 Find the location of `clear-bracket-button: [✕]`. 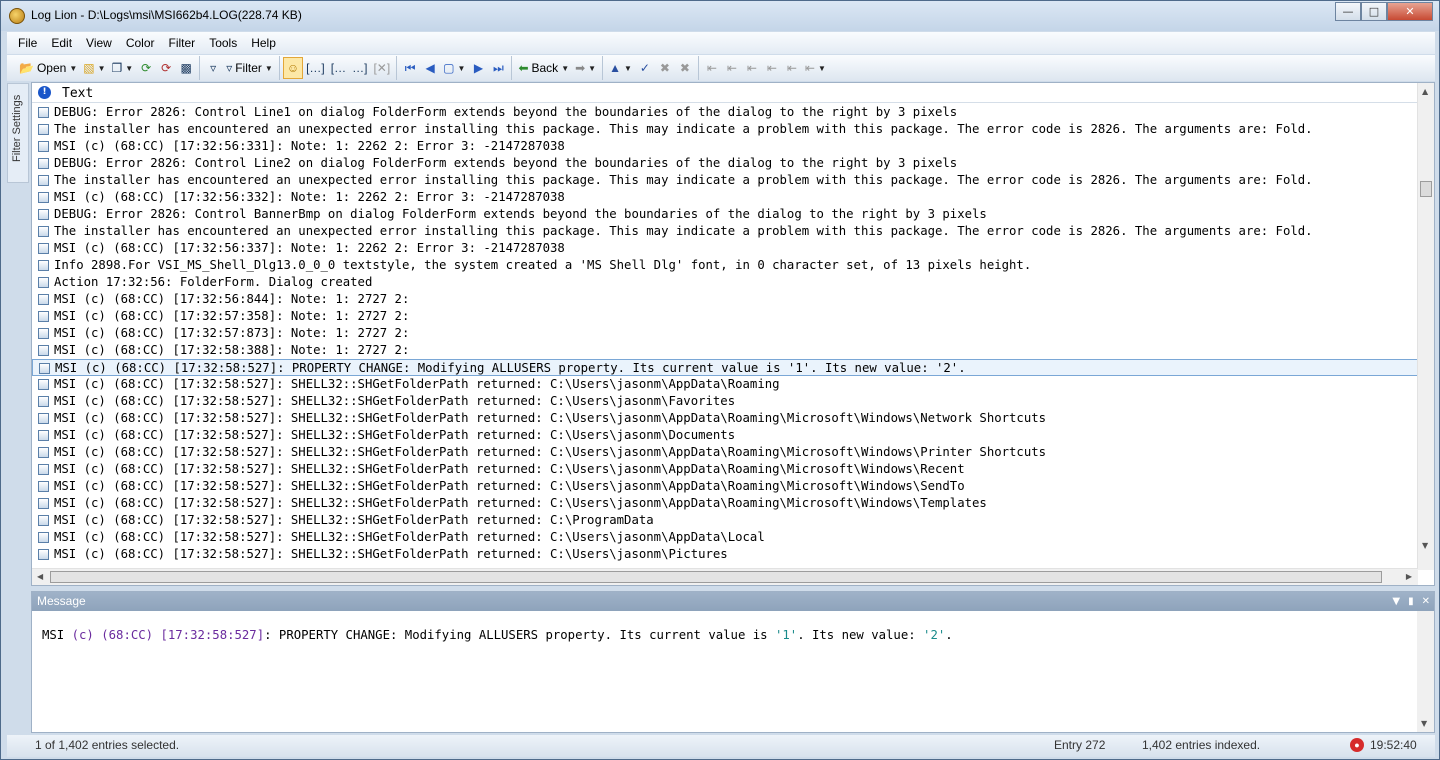

clear-bracket-button: [✕] is located at coordinates (381, 68).